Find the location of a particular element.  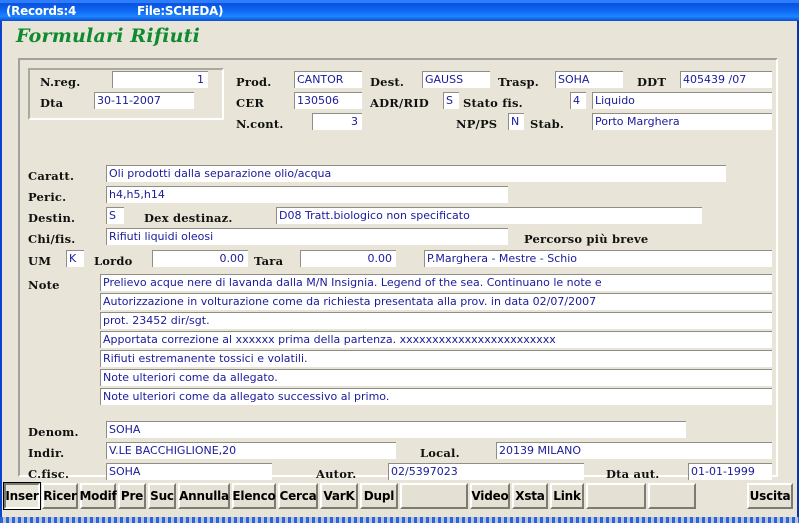

toolbar-button-ricer: Ricer is located at coordinates (60, 496).